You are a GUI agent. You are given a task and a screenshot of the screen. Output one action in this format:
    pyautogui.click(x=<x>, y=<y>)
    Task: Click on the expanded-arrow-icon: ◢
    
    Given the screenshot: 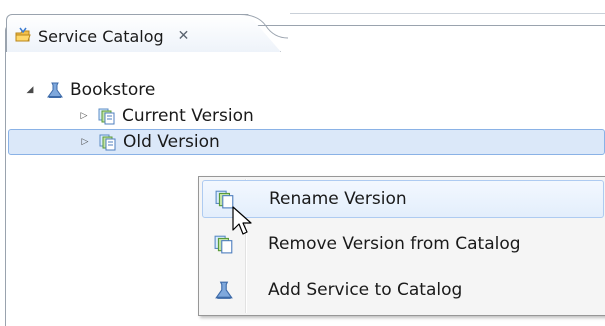 What is the action you would take?
    pyautogui.click(x=30, y=90)
    